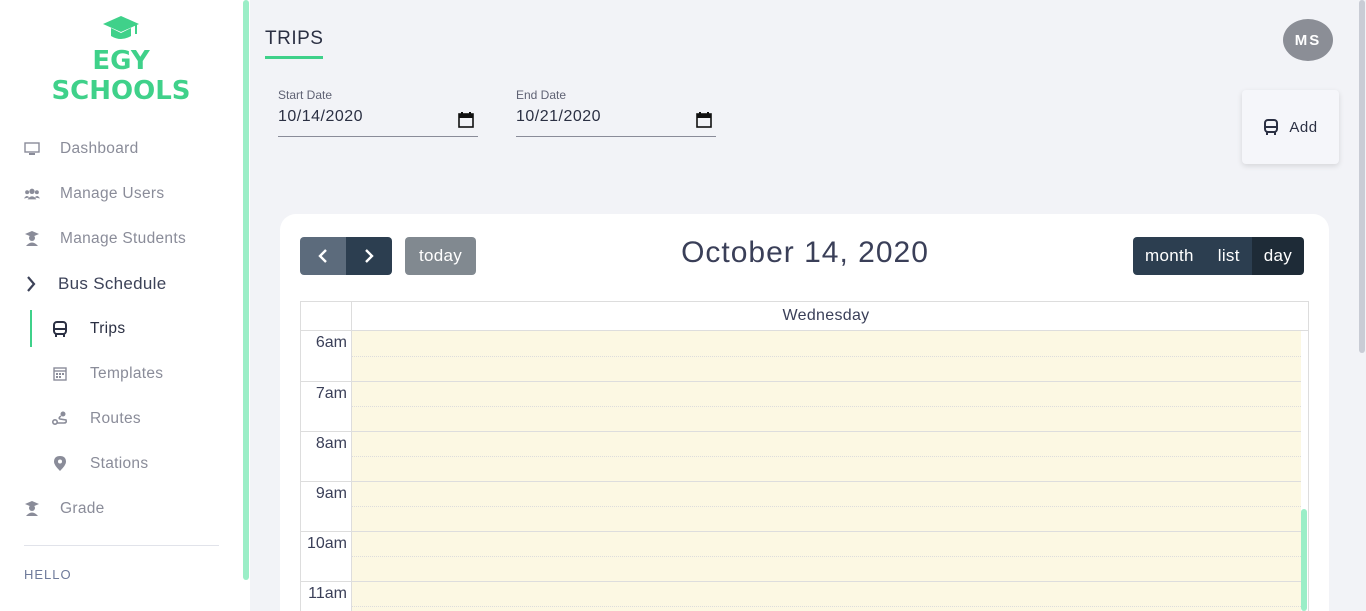  I want to click on sidebar-item-manage-students: Manage Students, so click(121, 238).